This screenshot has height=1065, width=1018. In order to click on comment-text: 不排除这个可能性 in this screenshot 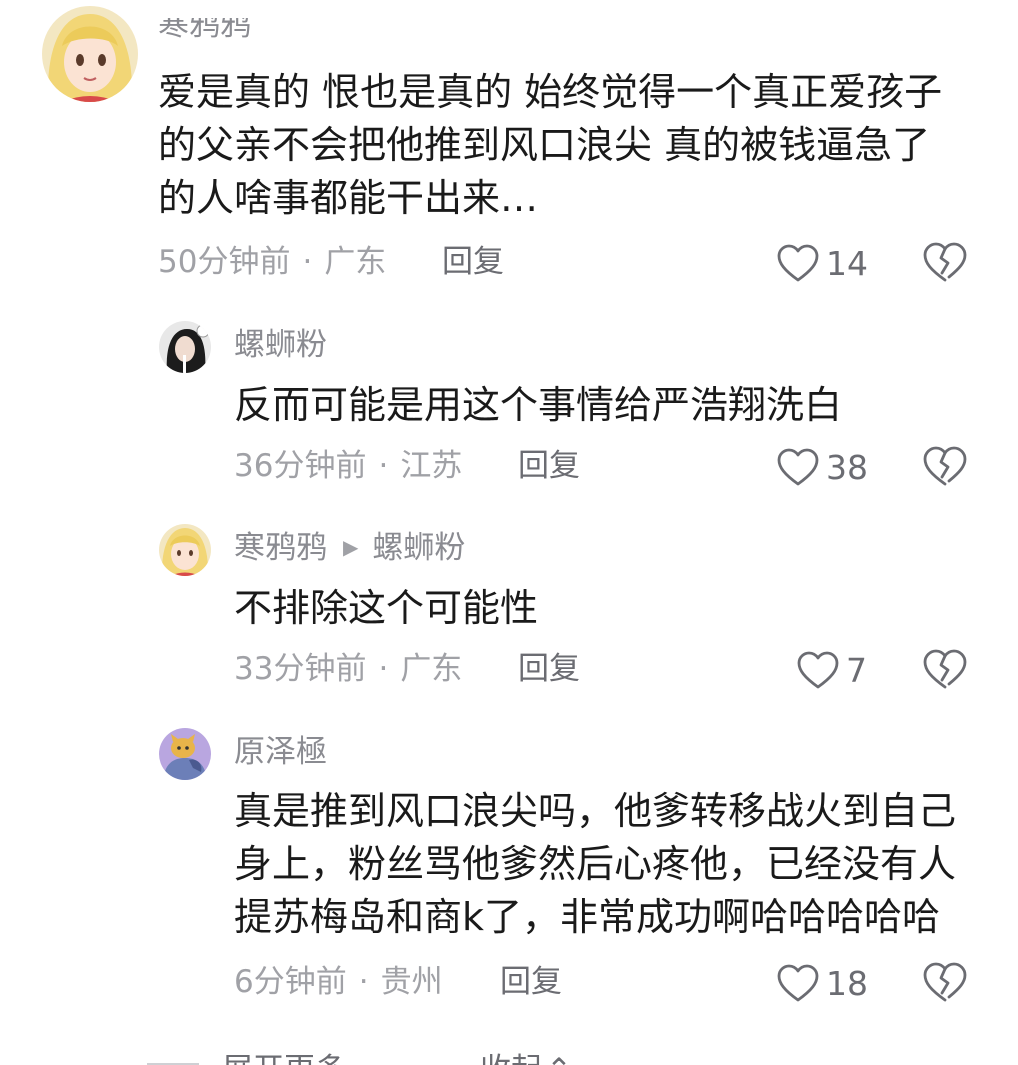, I will do `click(386, 608)`.